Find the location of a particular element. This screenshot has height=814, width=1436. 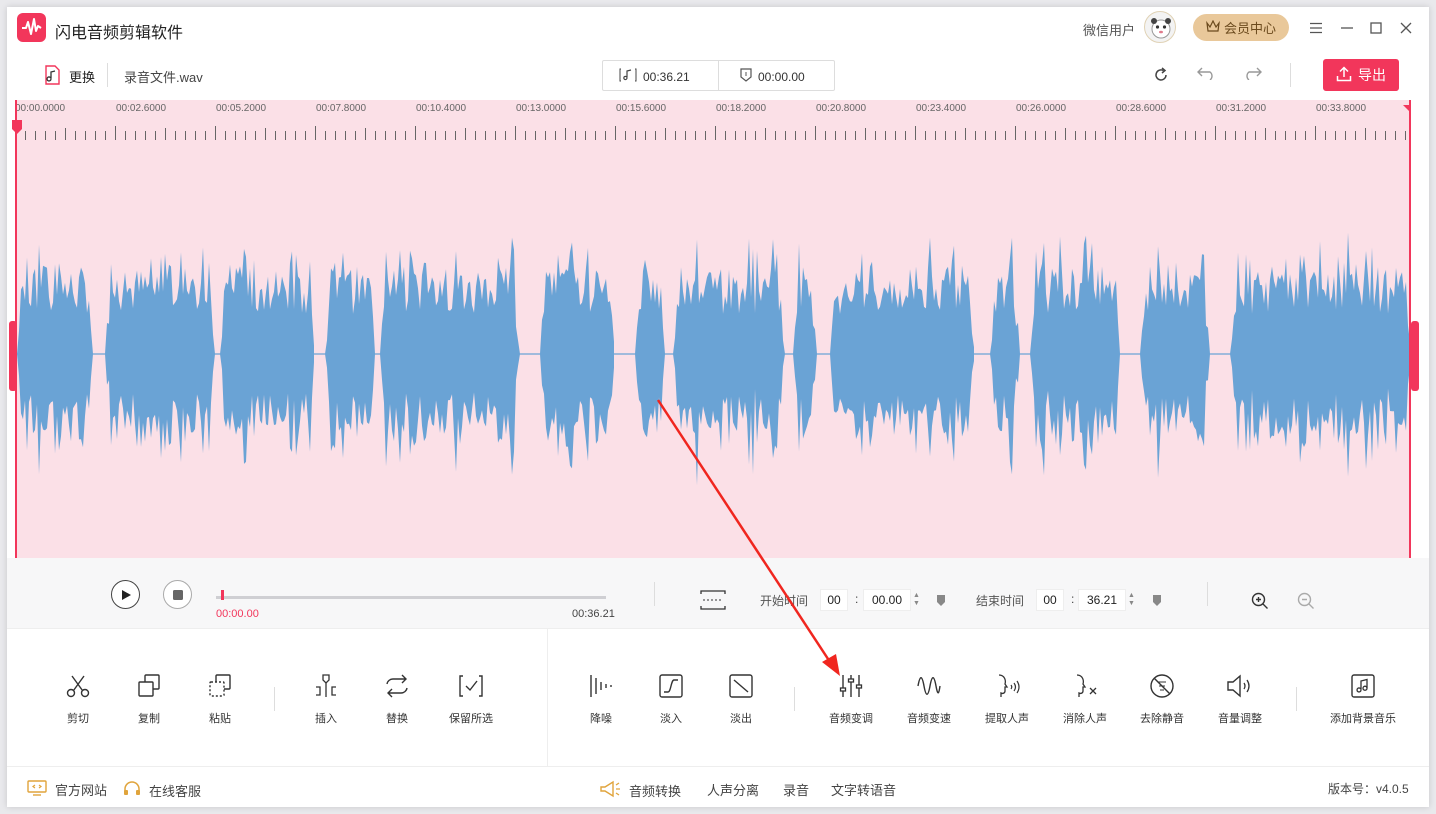

file-name: 录音文件.wav is located at coordinates (163, 77).